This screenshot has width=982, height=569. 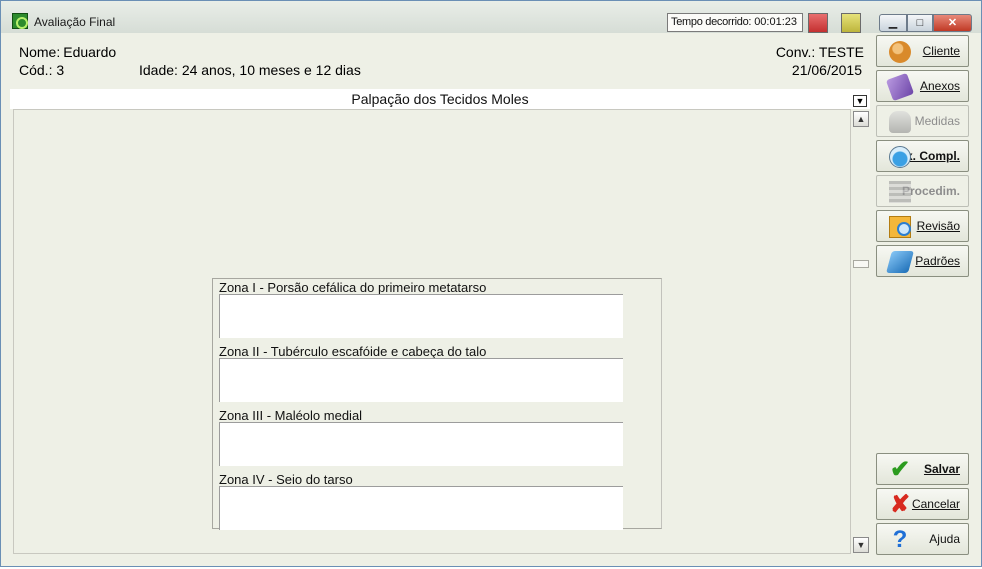 I want to click on procedures-icon, so click(x=900, y=192).